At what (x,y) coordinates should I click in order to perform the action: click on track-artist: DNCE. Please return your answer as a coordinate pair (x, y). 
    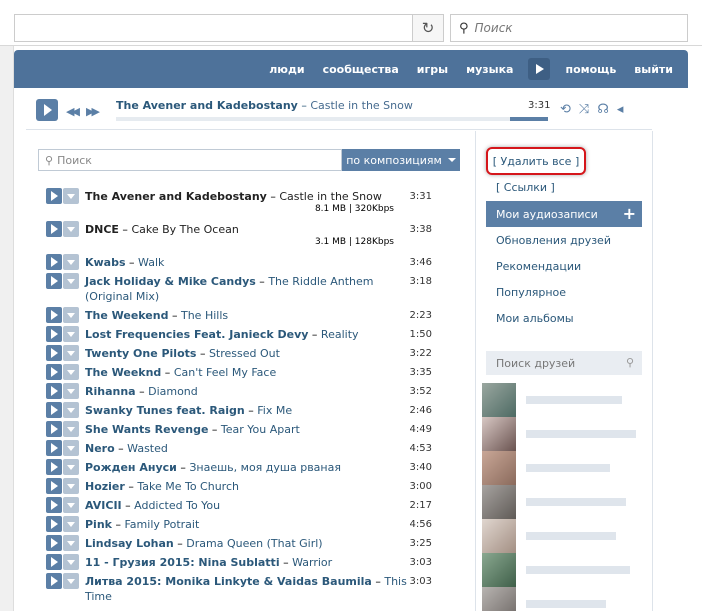
    Looking at the image, I should click on (102, 229).